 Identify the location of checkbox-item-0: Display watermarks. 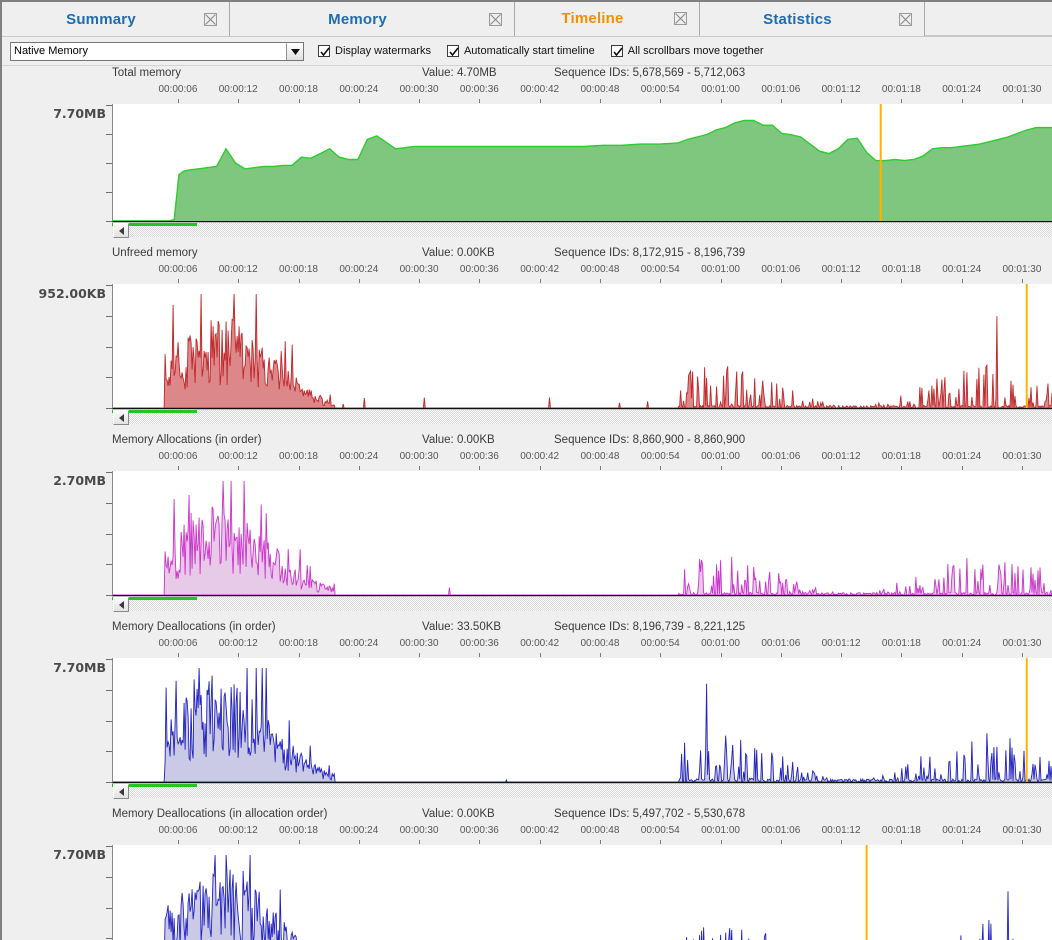
(374, 51).